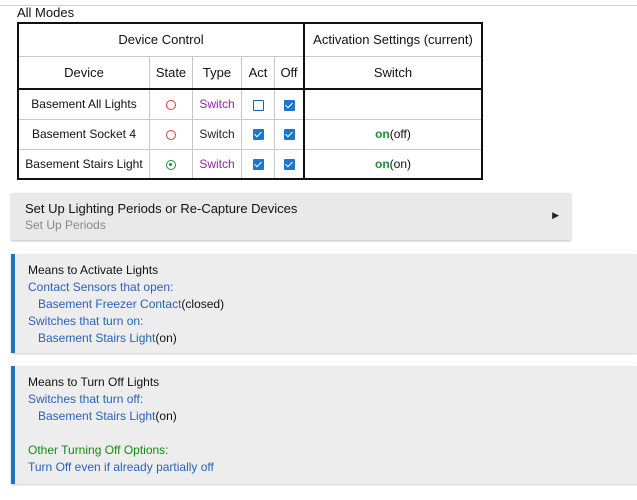  Describe the element at coordinates (93, 270) in the screenshot. I see `activate-heading: Means to Activate Lights` at that location.